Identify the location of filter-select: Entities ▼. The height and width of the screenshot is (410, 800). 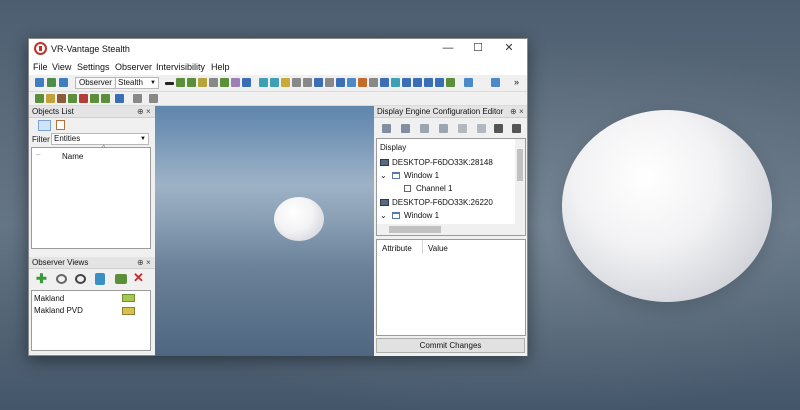
(100, 139).